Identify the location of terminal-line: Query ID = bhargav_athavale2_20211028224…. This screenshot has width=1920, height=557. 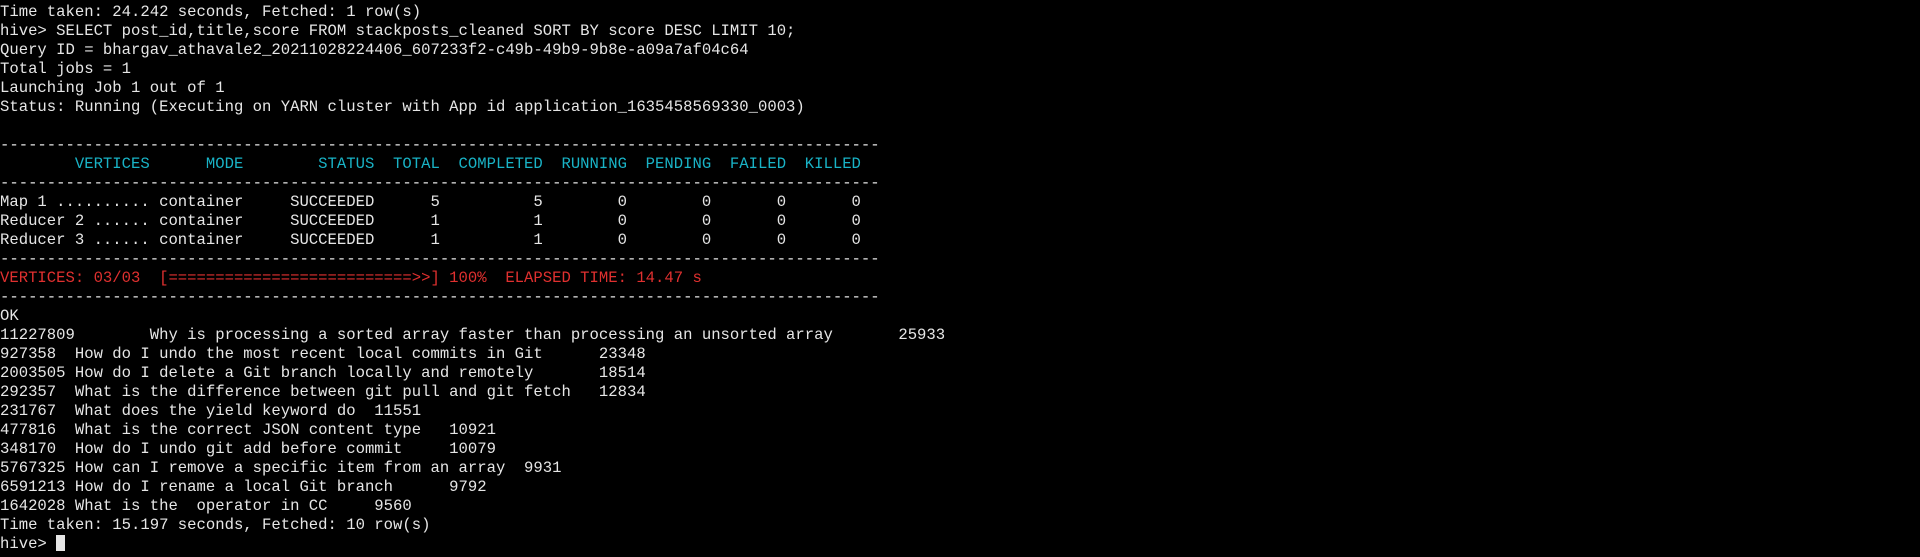
(374, 50).